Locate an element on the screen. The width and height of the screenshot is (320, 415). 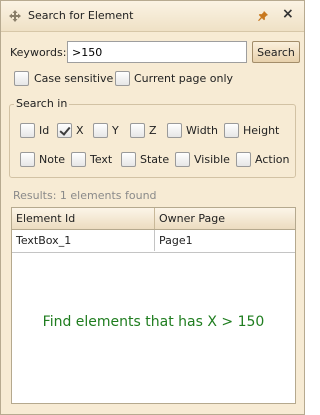
results-grid-header: Element Id Owner Page is located at coordinates (153, 219).